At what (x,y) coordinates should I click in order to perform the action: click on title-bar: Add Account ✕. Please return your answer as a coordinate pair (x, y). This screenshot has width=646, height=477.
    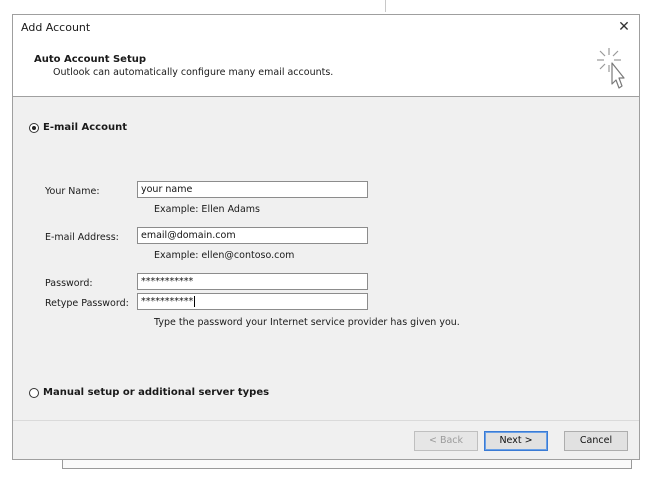
    Looking at the image, I should click on (326, 28).